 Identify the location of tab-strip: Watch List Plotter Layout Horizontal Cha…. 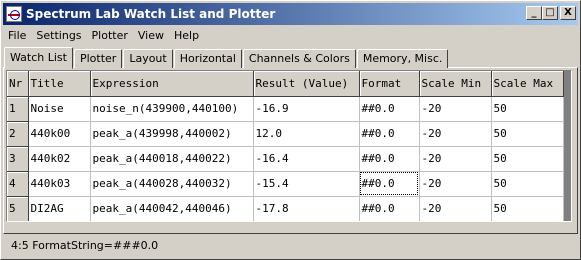
(226, 57).